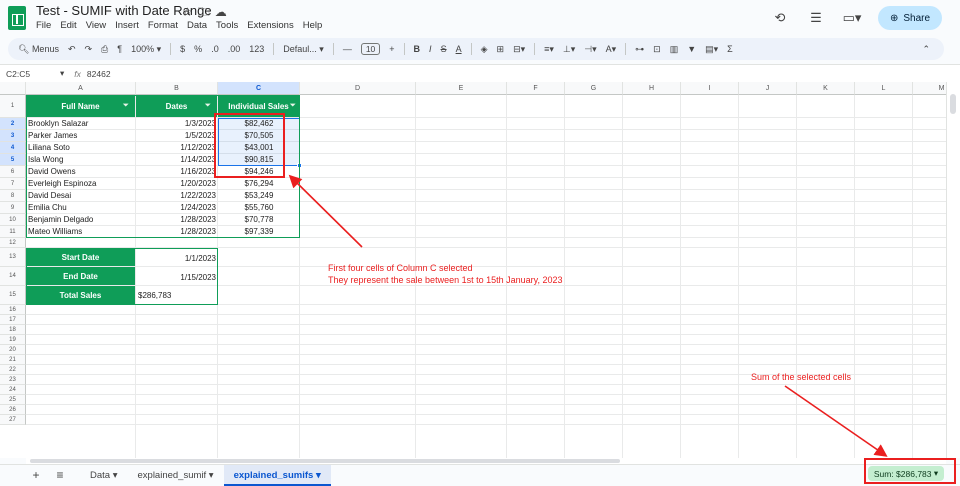  I want to click on name-box-dropdown-icon: ▾, so click(62, 73).